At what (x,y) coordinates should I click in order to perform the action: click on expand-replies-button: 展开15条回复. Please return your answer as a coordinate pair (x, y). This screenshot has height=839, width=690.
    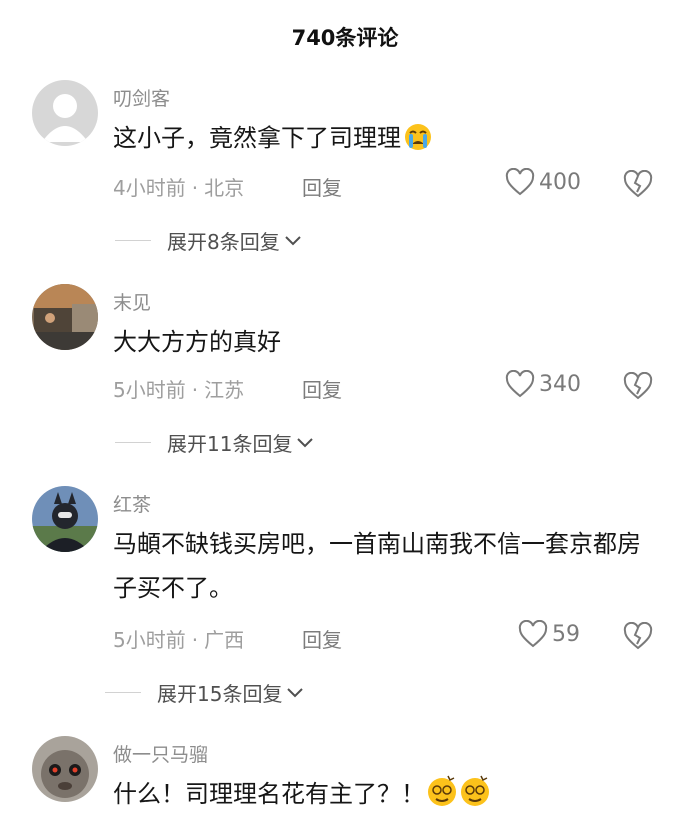
    Looking at the image, I should click on (204, 692).